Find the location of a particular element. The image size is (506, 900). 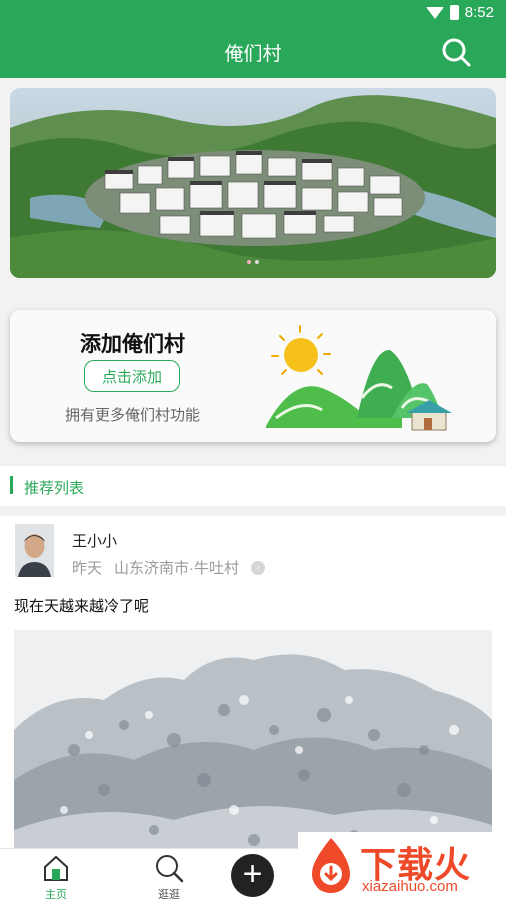

app-title: 俺们村 is located at coordinates (253, 54).